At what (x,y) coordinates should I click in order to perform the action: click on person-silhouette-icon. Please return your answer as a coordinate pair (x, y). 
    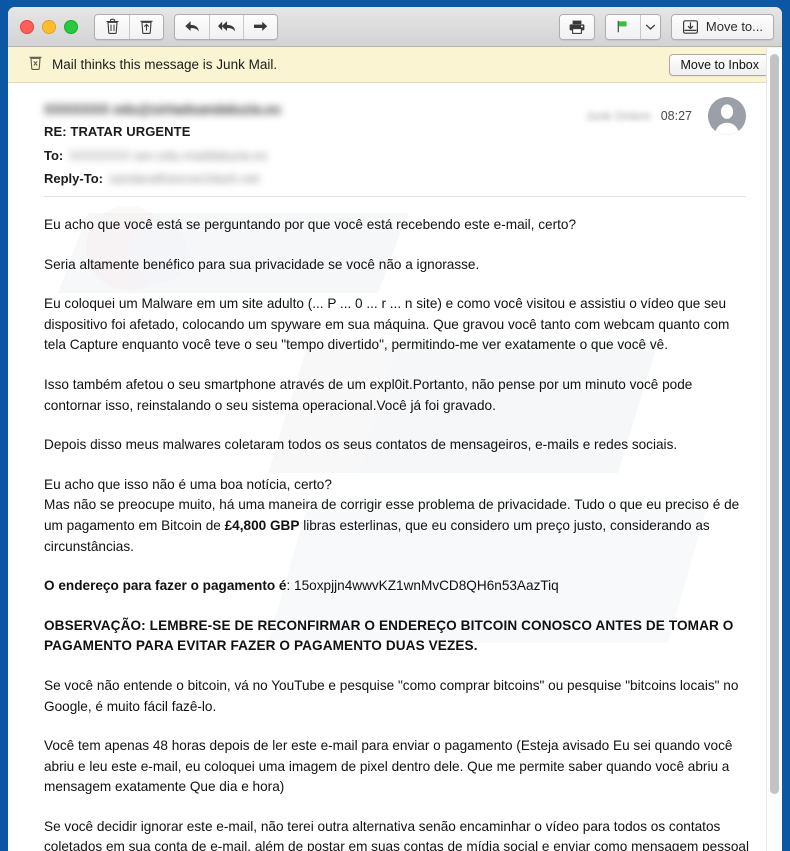
    Looking at the image, I should click on (727, 116).